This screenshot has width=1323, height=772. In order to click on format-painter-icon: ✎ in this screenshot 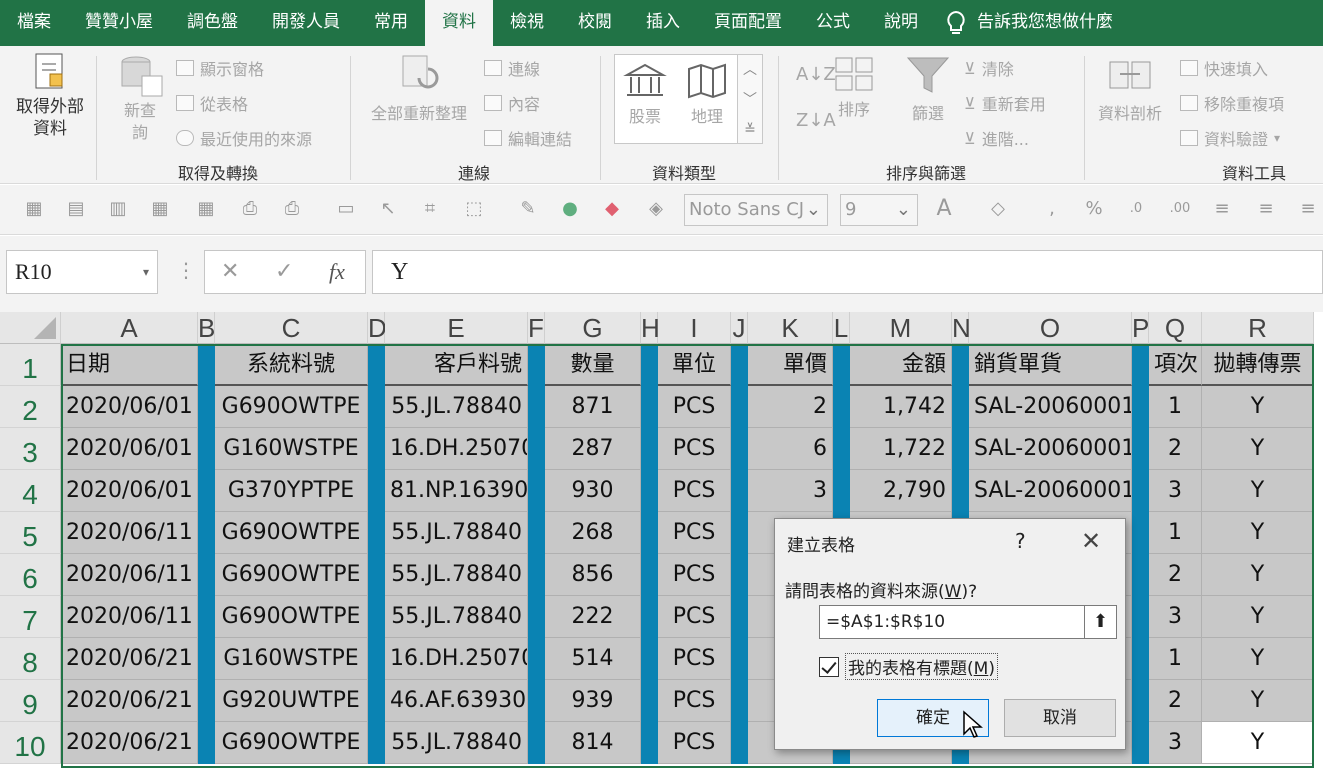, I will do `click(528, 209)`.